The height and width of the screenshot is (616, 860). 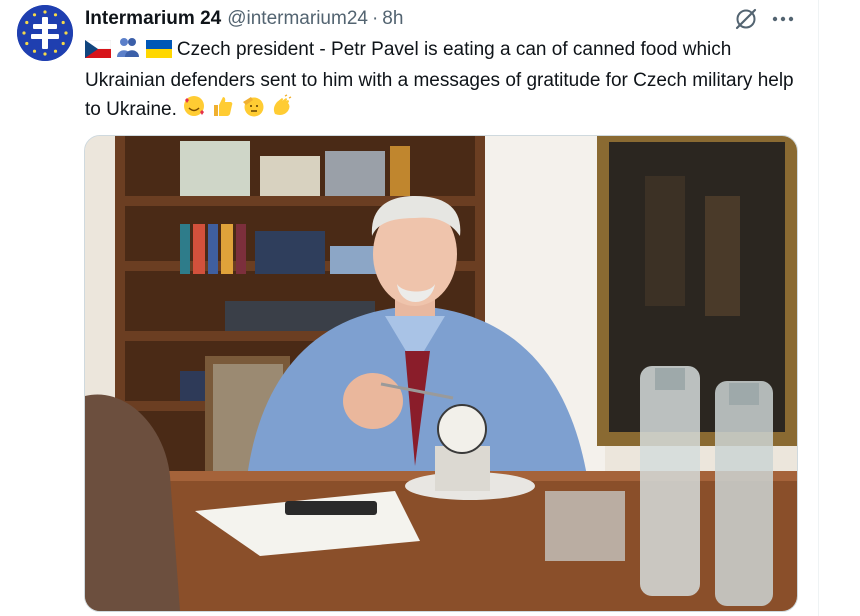 What do you see at coordinates (783, 19) in the screenshot?
I see `more-icon` at bounding box center [783, 19].